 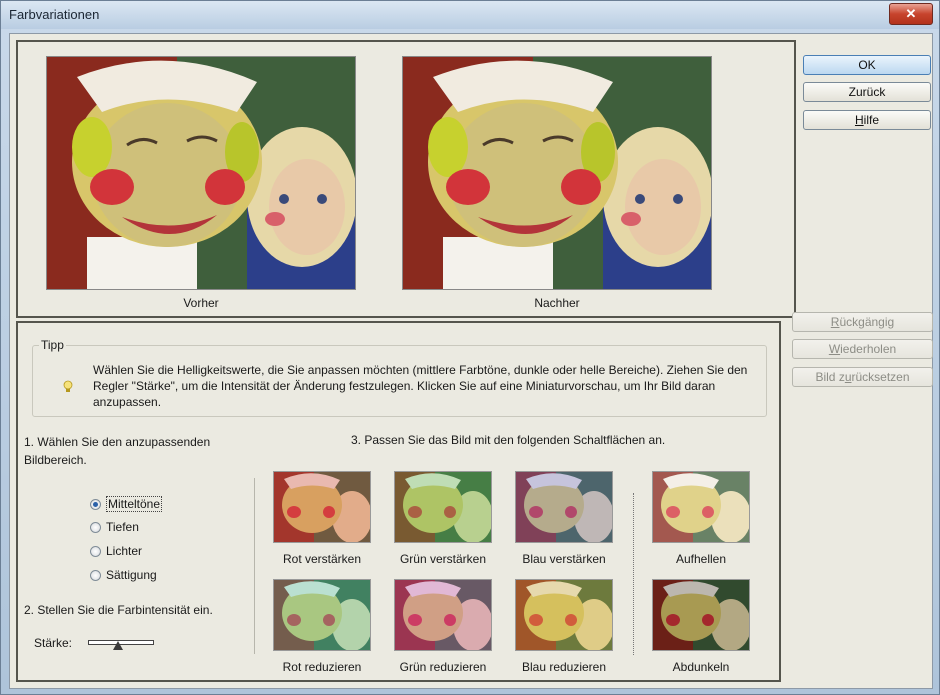 I want to click on close-button: ✕, so click(x=911, y=14).